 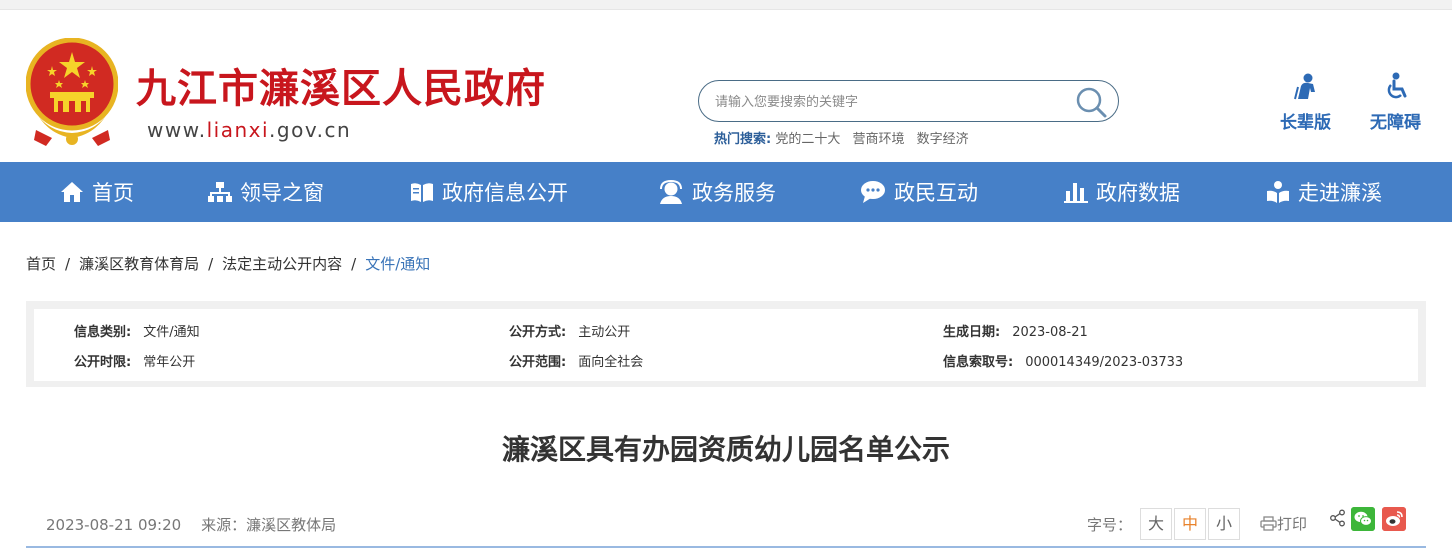 I want to click on site-url: www.lianxi.gov.cn, so click(x=249, y=130).